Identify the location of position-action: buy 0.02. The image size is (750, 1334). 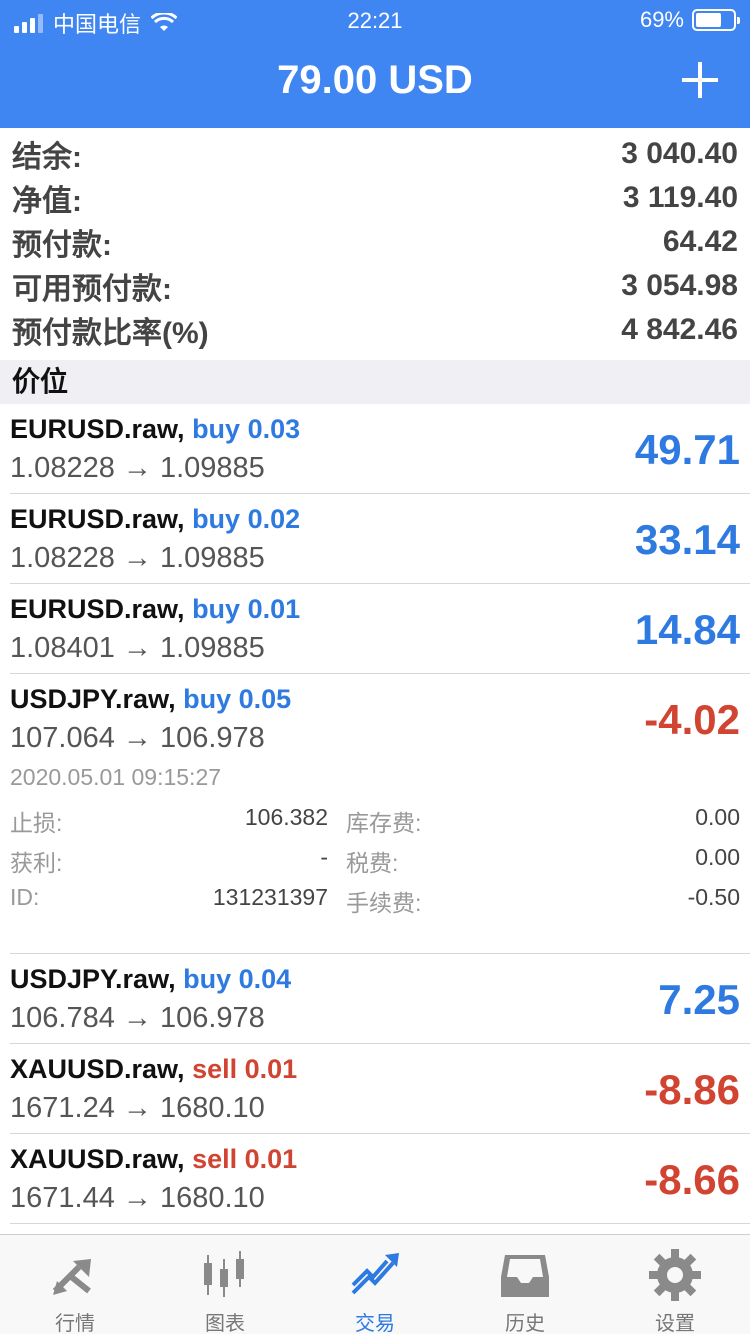
(246, 519).